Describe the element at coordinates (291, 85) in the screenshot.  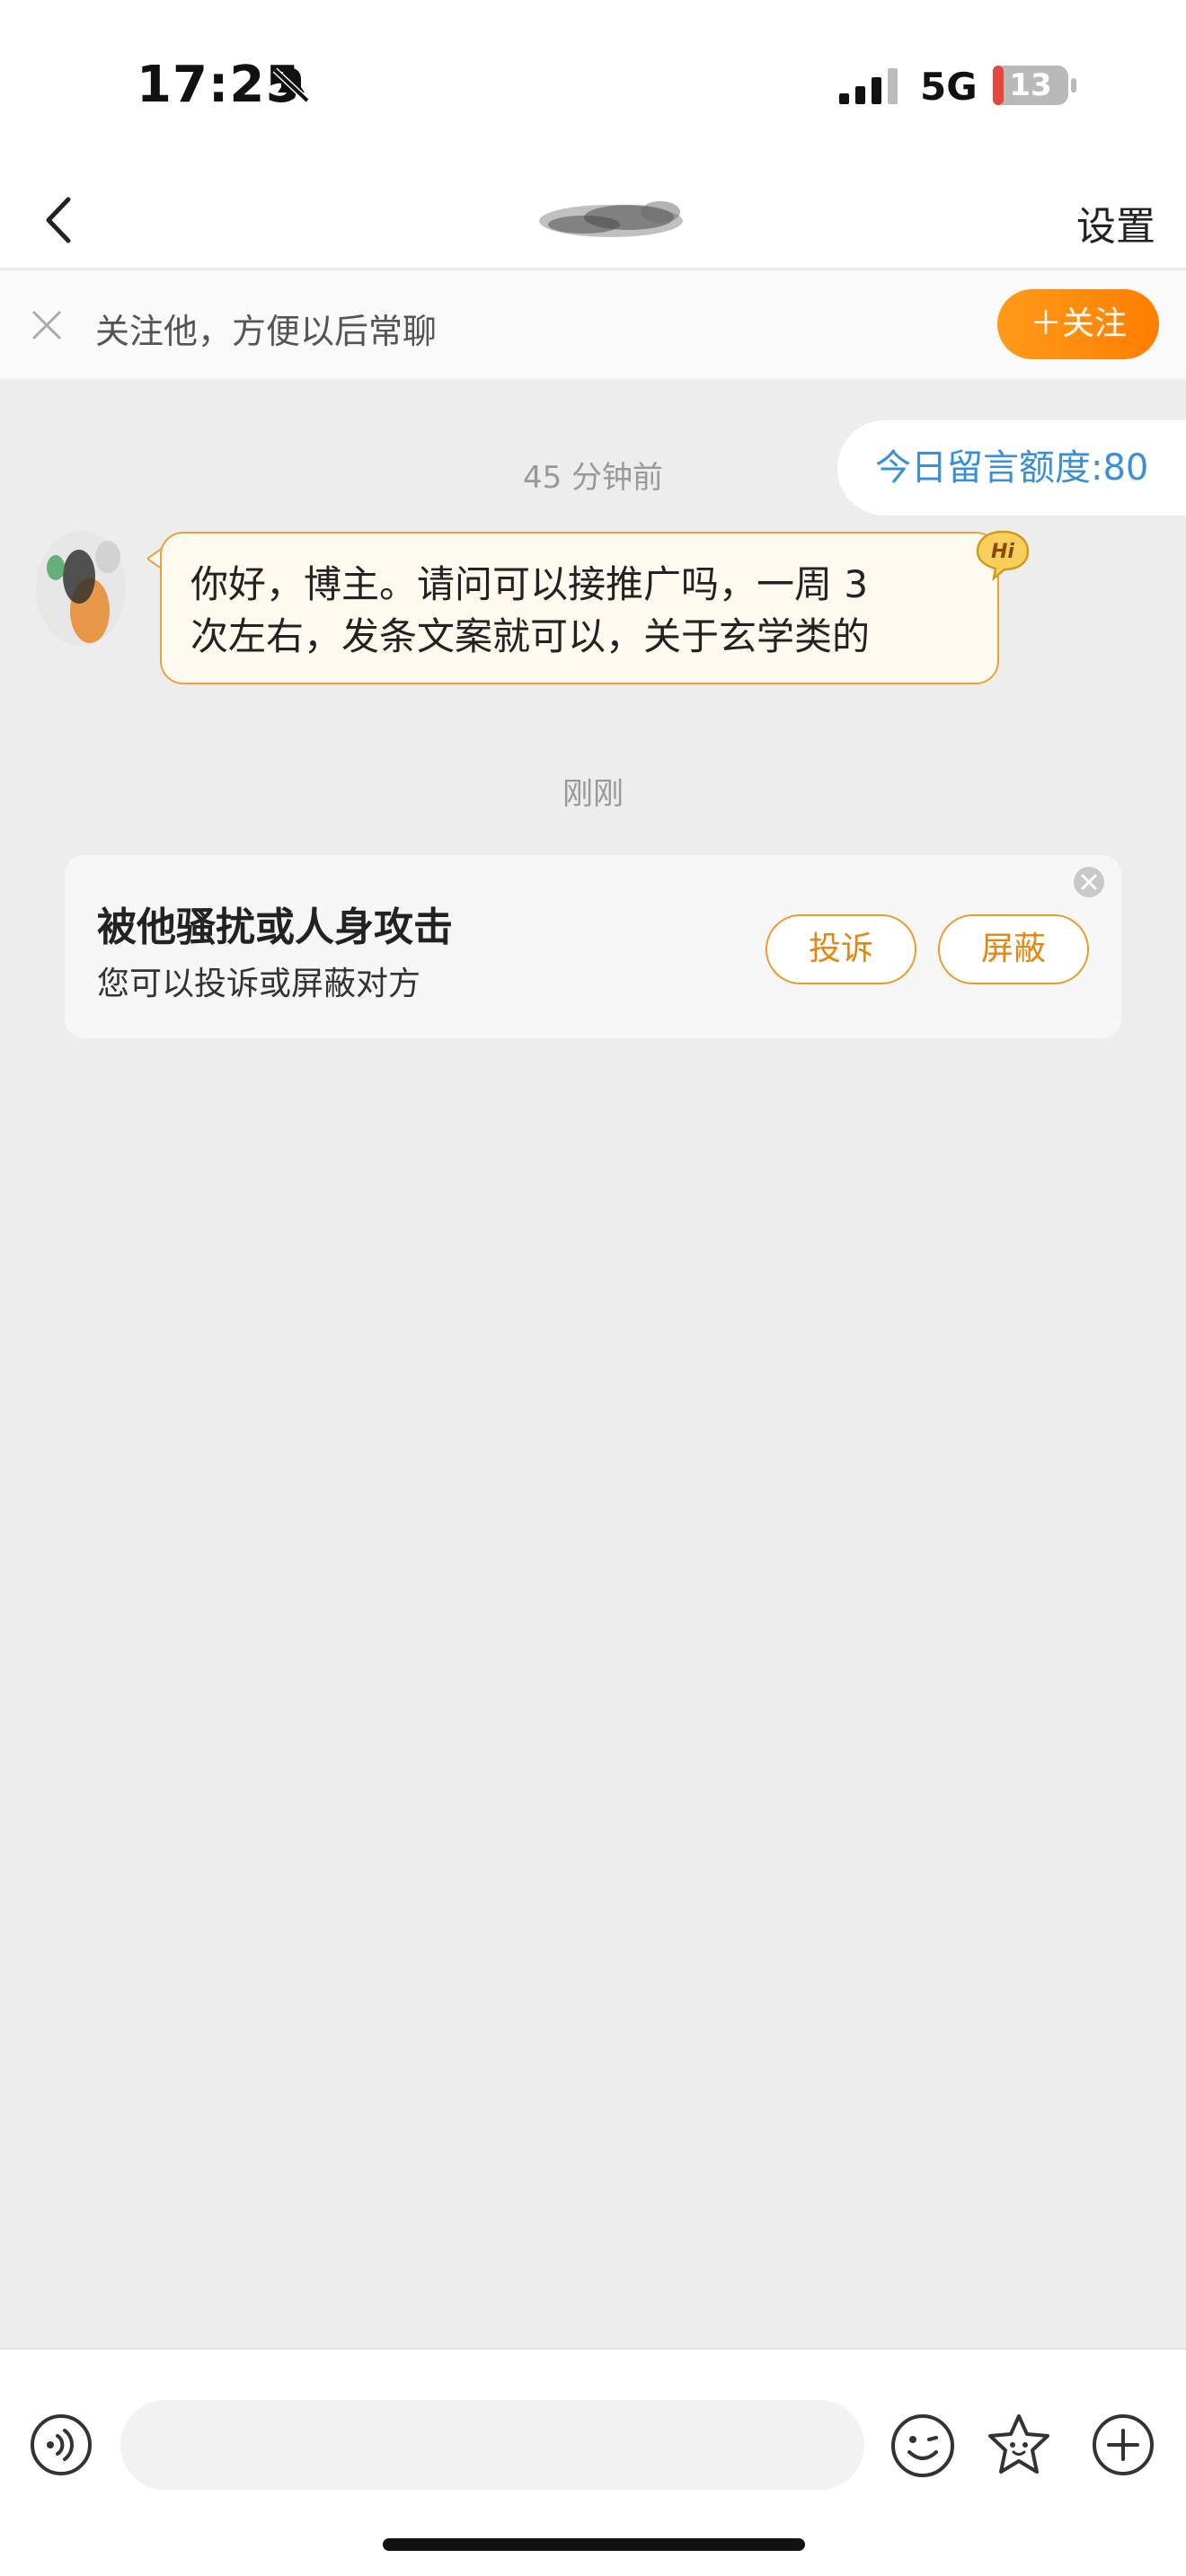
I see `bell-mute-icon` at that location.